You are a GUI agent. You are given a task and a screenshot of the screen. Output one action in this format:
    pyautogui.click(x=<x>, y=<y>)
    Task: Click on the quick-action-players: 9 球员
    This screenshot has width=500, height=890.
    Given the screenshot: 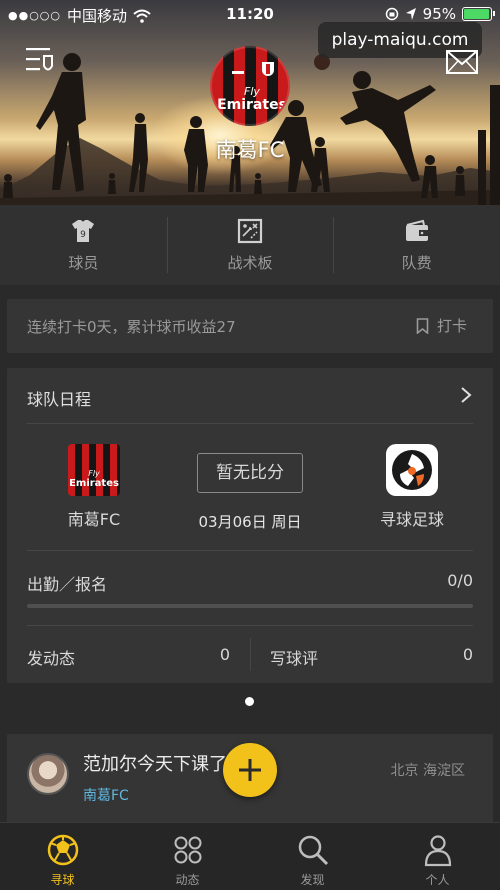 What is the action you would take?
    pyautogui.click(x=83, y=245)
    